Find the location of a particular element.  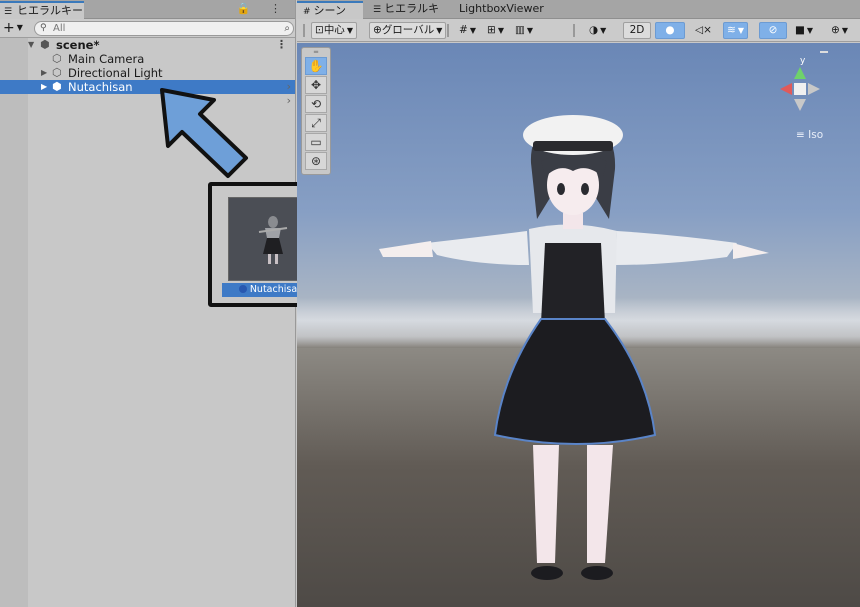

mode-2d-button: 2D is located at coordinates (637, 30).